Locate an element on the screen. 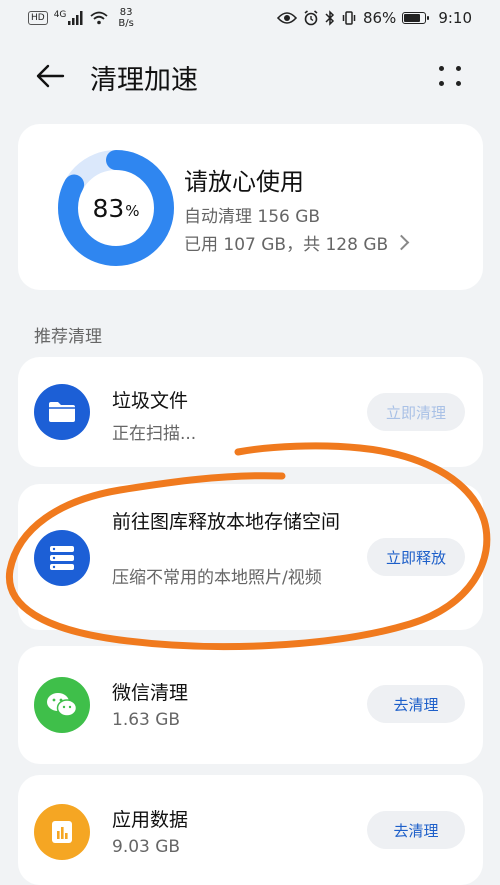  wechat-icon is located at coordinates (62, 705).